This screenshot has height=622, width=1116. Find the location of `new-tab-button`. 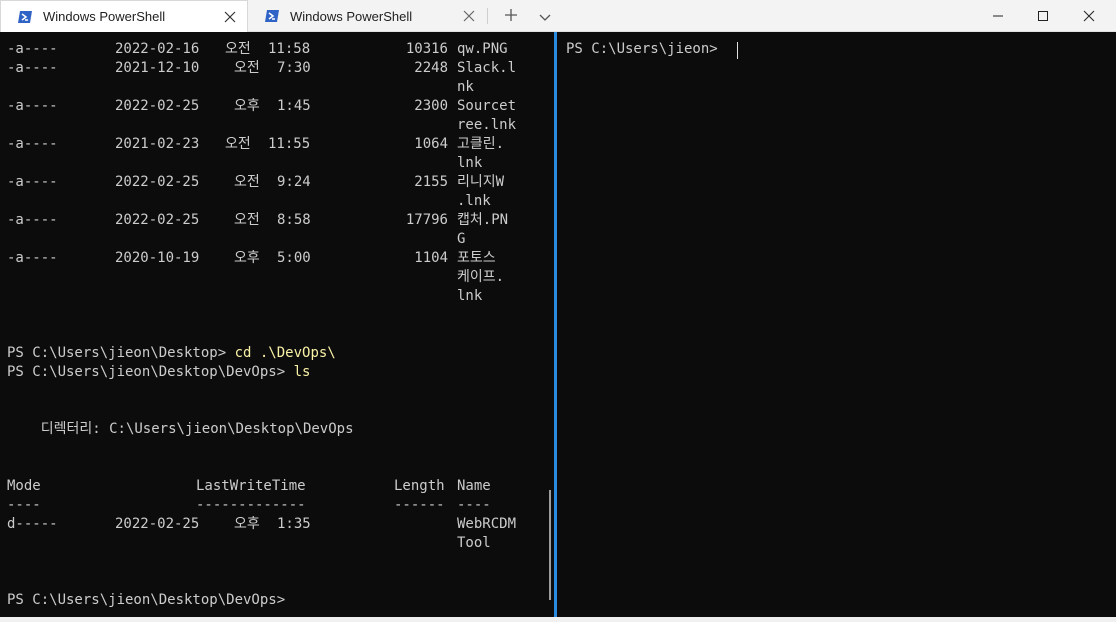

new-tab-button is located at coordinates (511, 16).